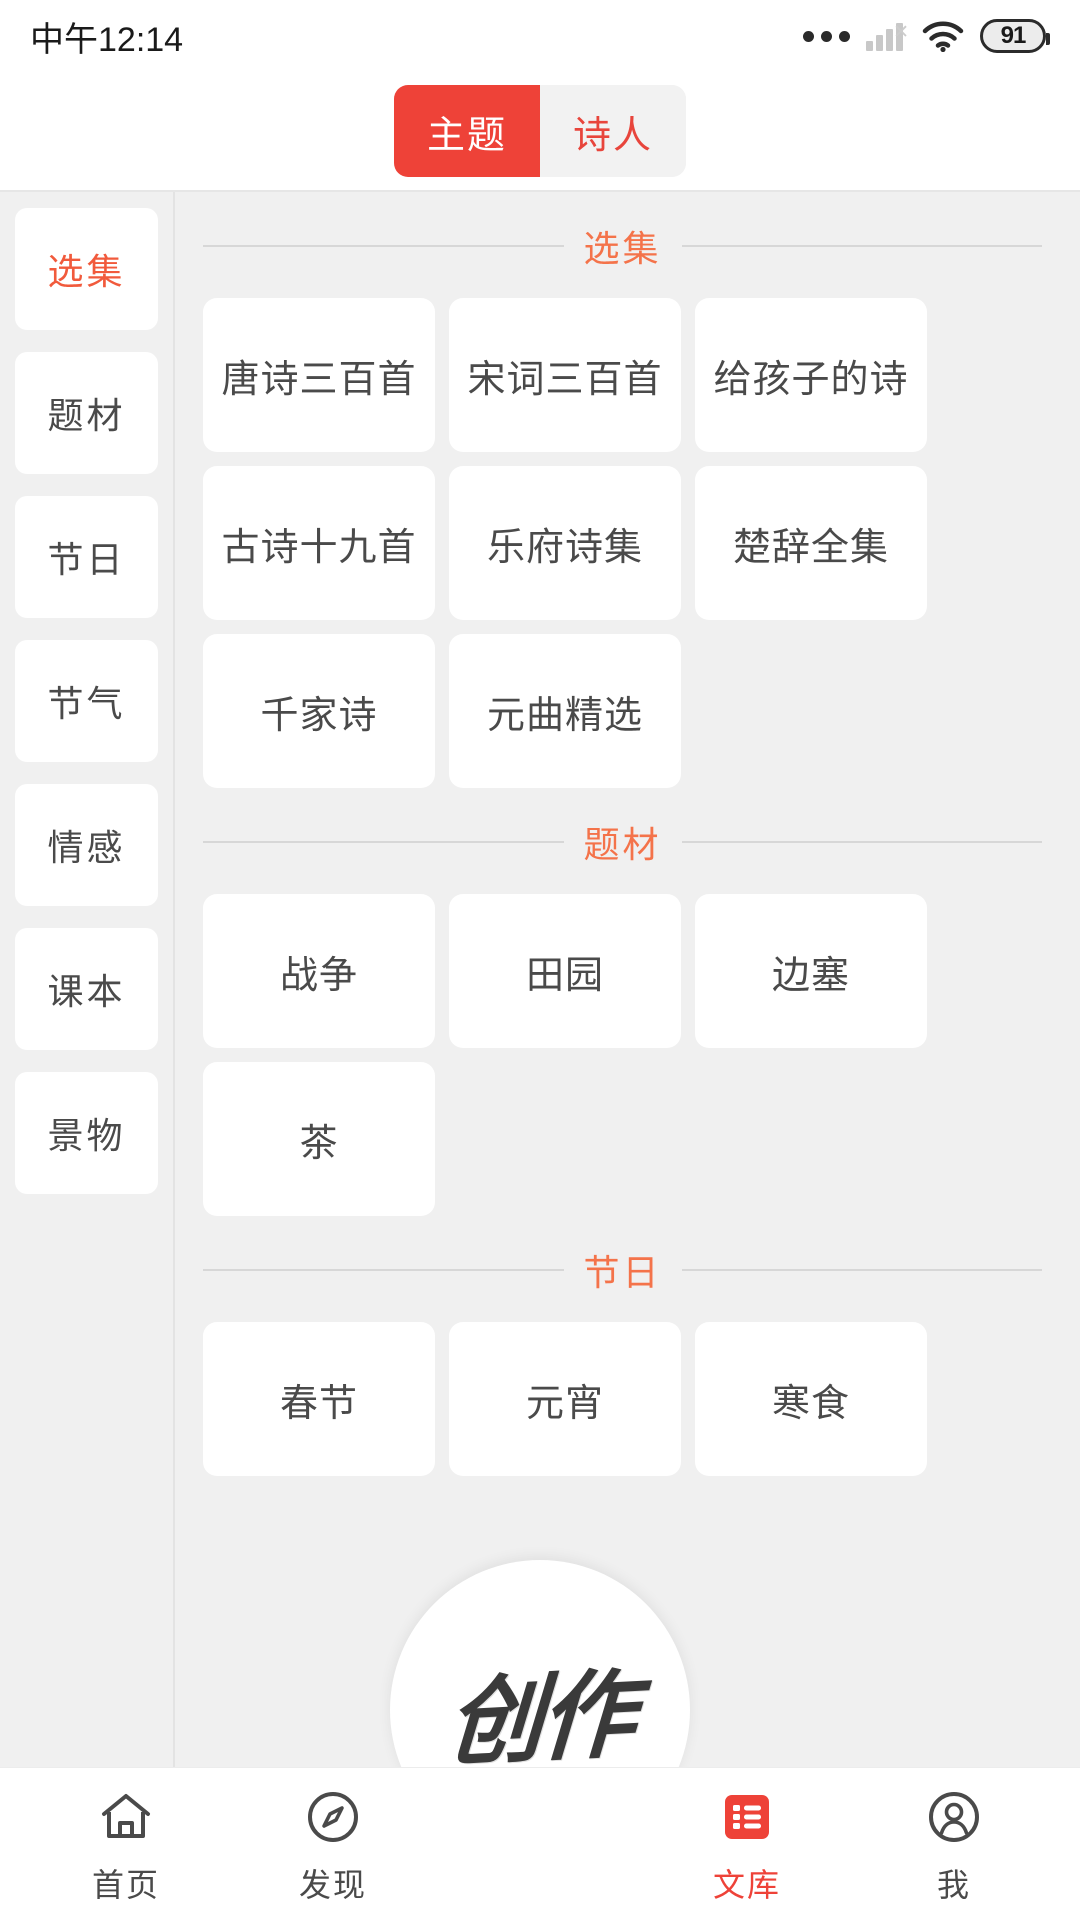  Describe the element at coordinates (613, 131) in the screenshot. I see `tab-poet: 诗人` at that location.